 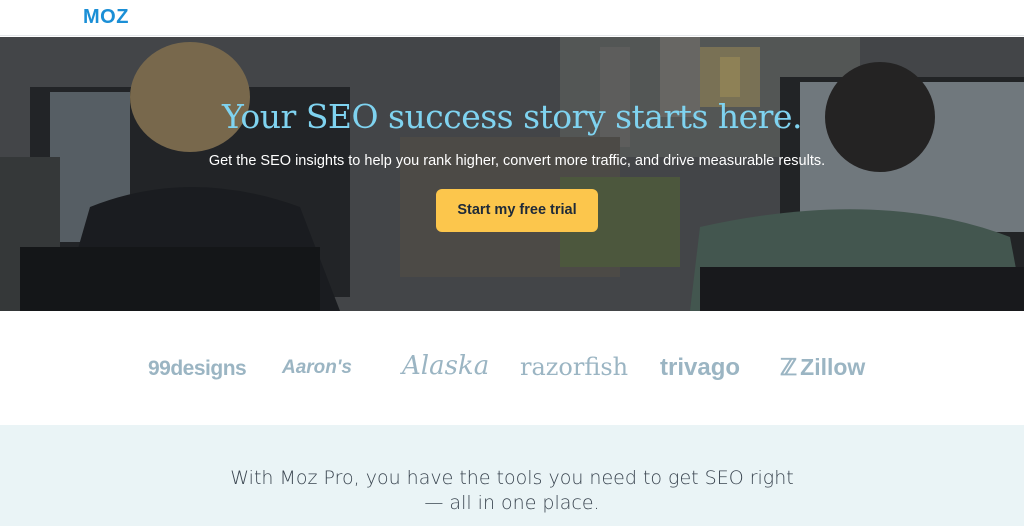 What do you see at coordinates (833, 367) in the screenshot?
I see `logo-zillow-text: Zillow` at bounding box center [833, 367].